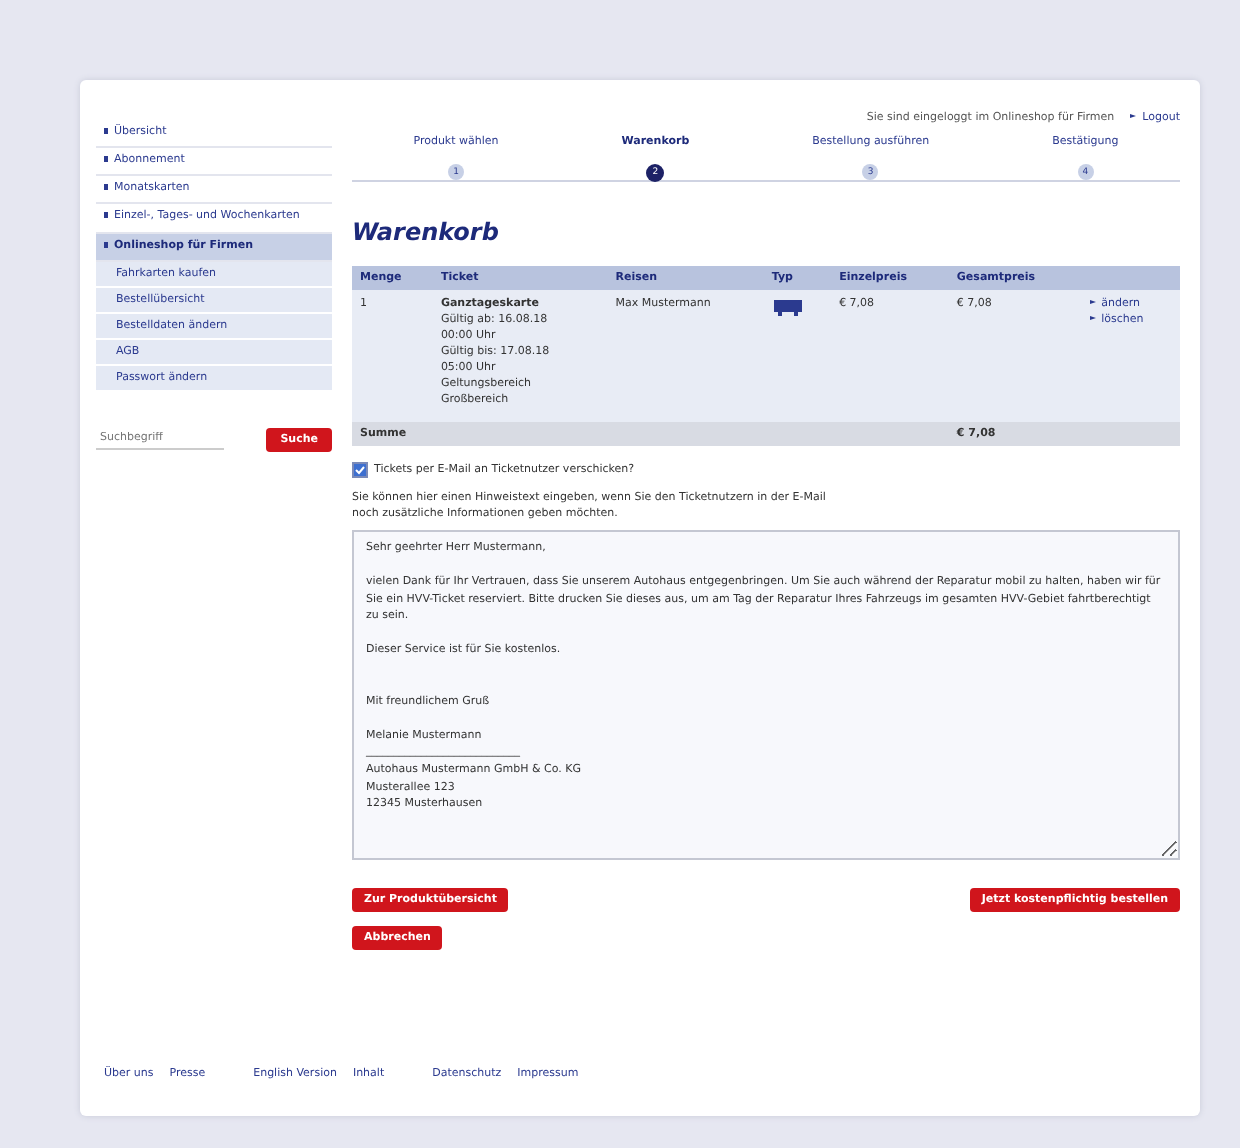  What do you see at coordinates (787, 307) in the screenshot?
I see `bus-icon` at bounding box center [787, 307].